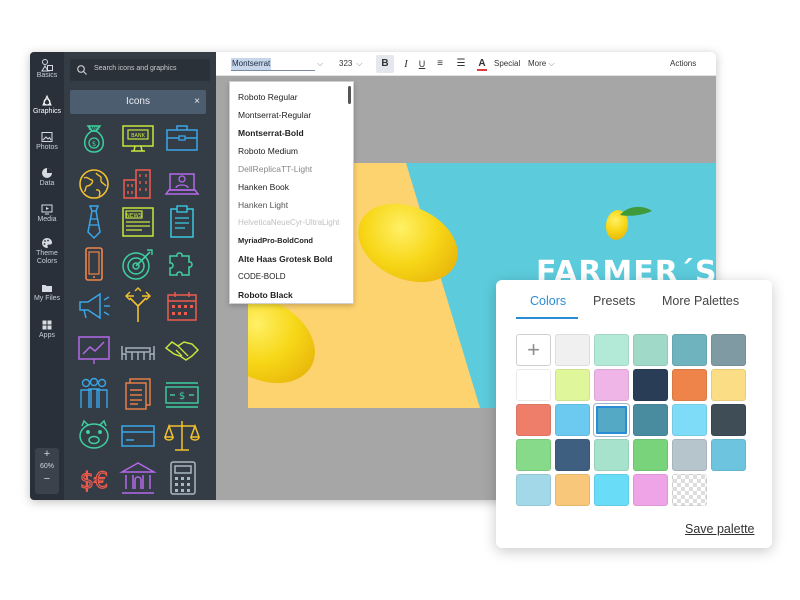 Image resolution: width=800 pixels, height=600 pixels. What do you see at coordinates (94, 264) in the screenshot?
I see `smartphone-icon` at bounding box center [94, 264].